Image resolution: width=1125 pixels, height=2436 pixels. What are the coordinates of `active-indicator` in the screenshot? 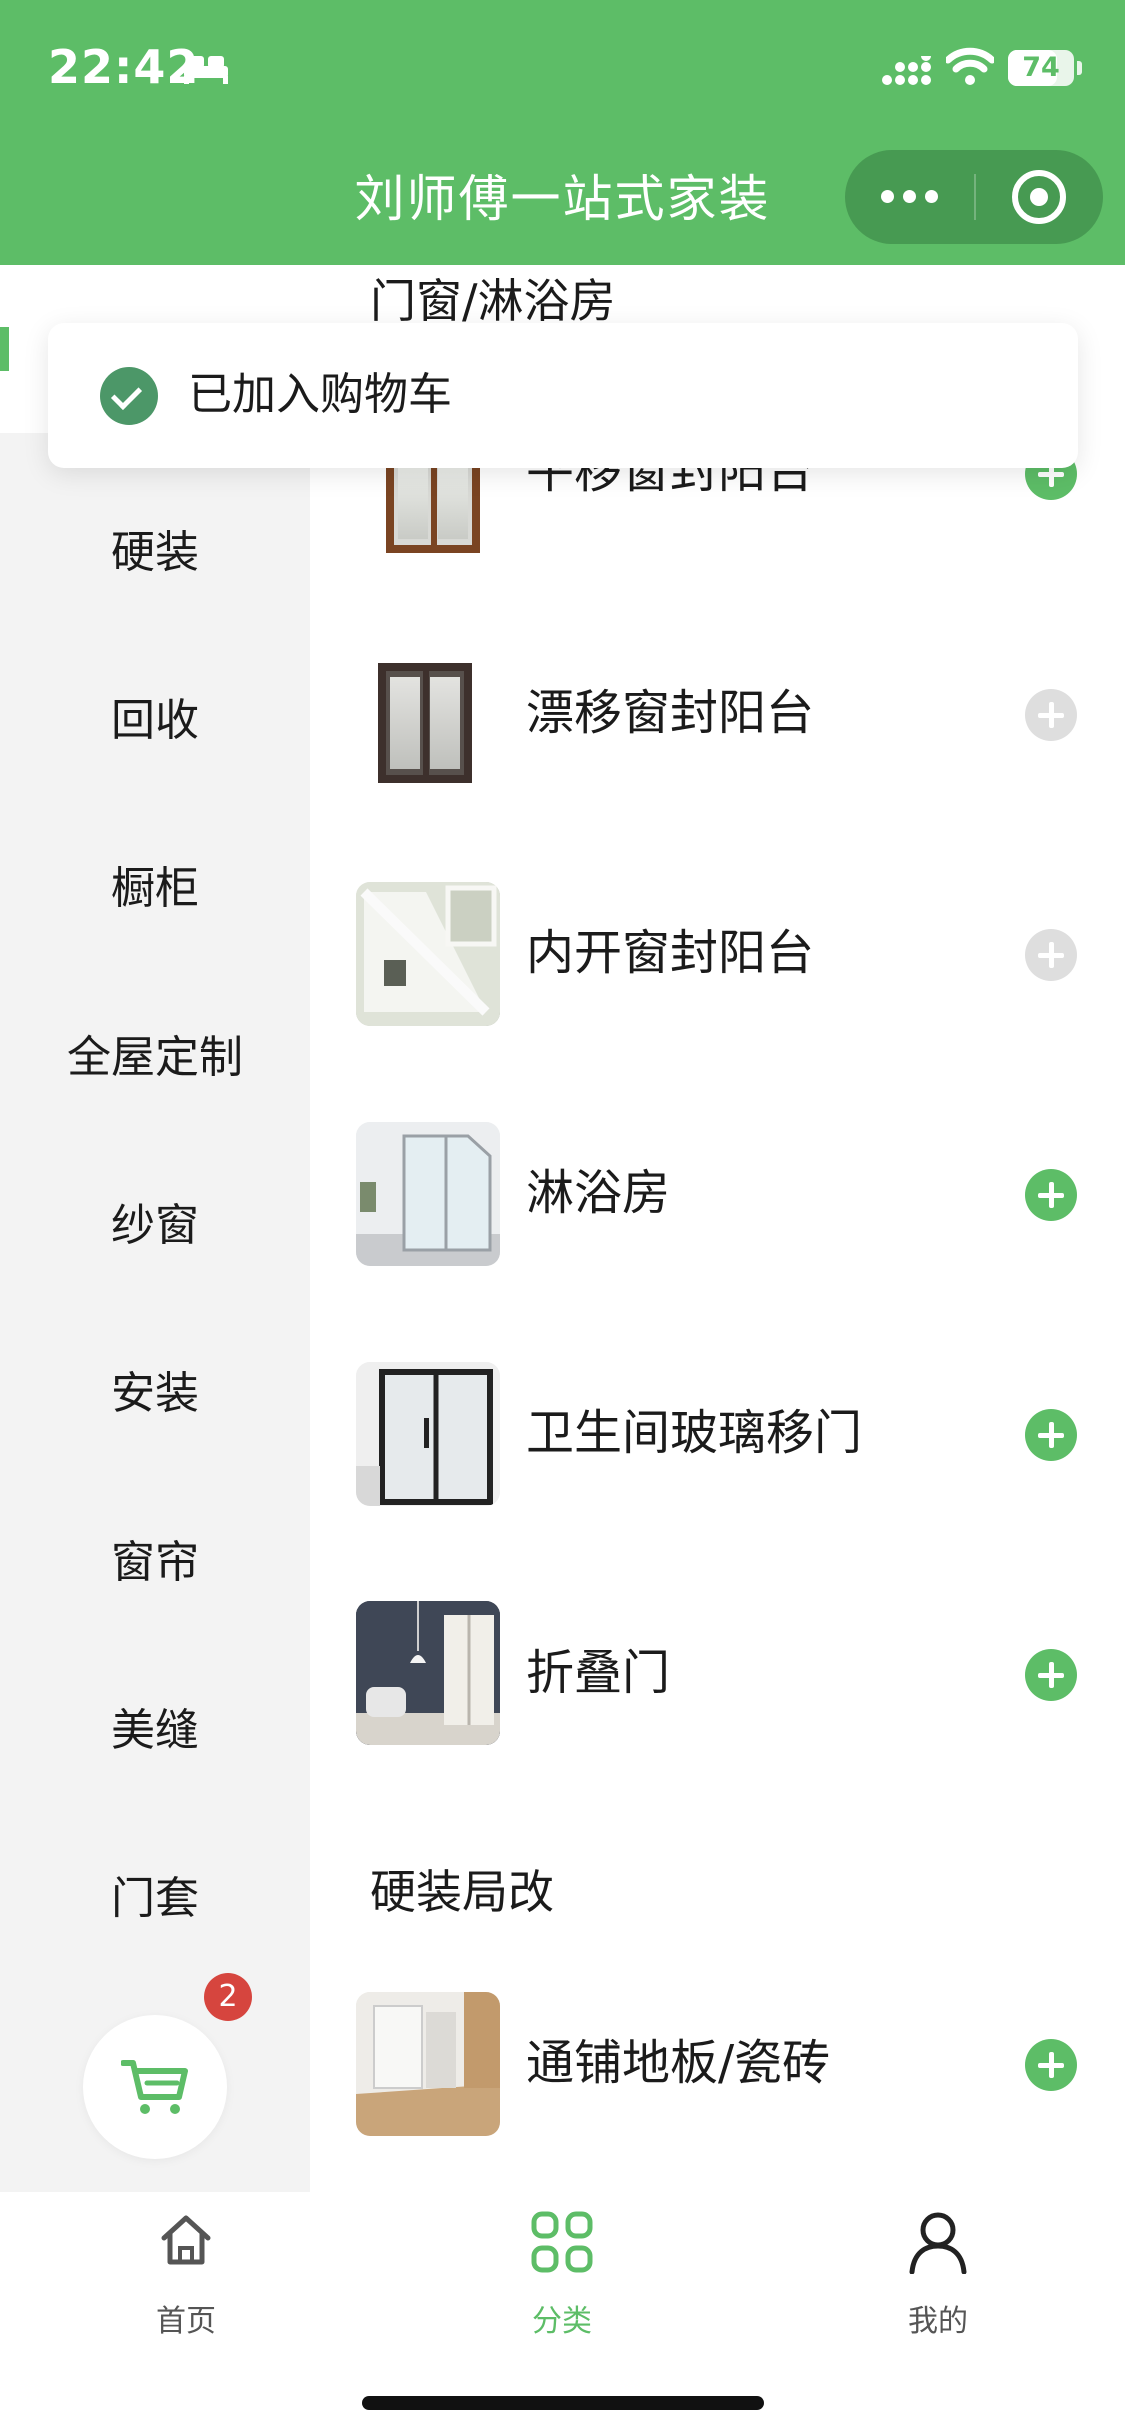 It's located at (4, 349).